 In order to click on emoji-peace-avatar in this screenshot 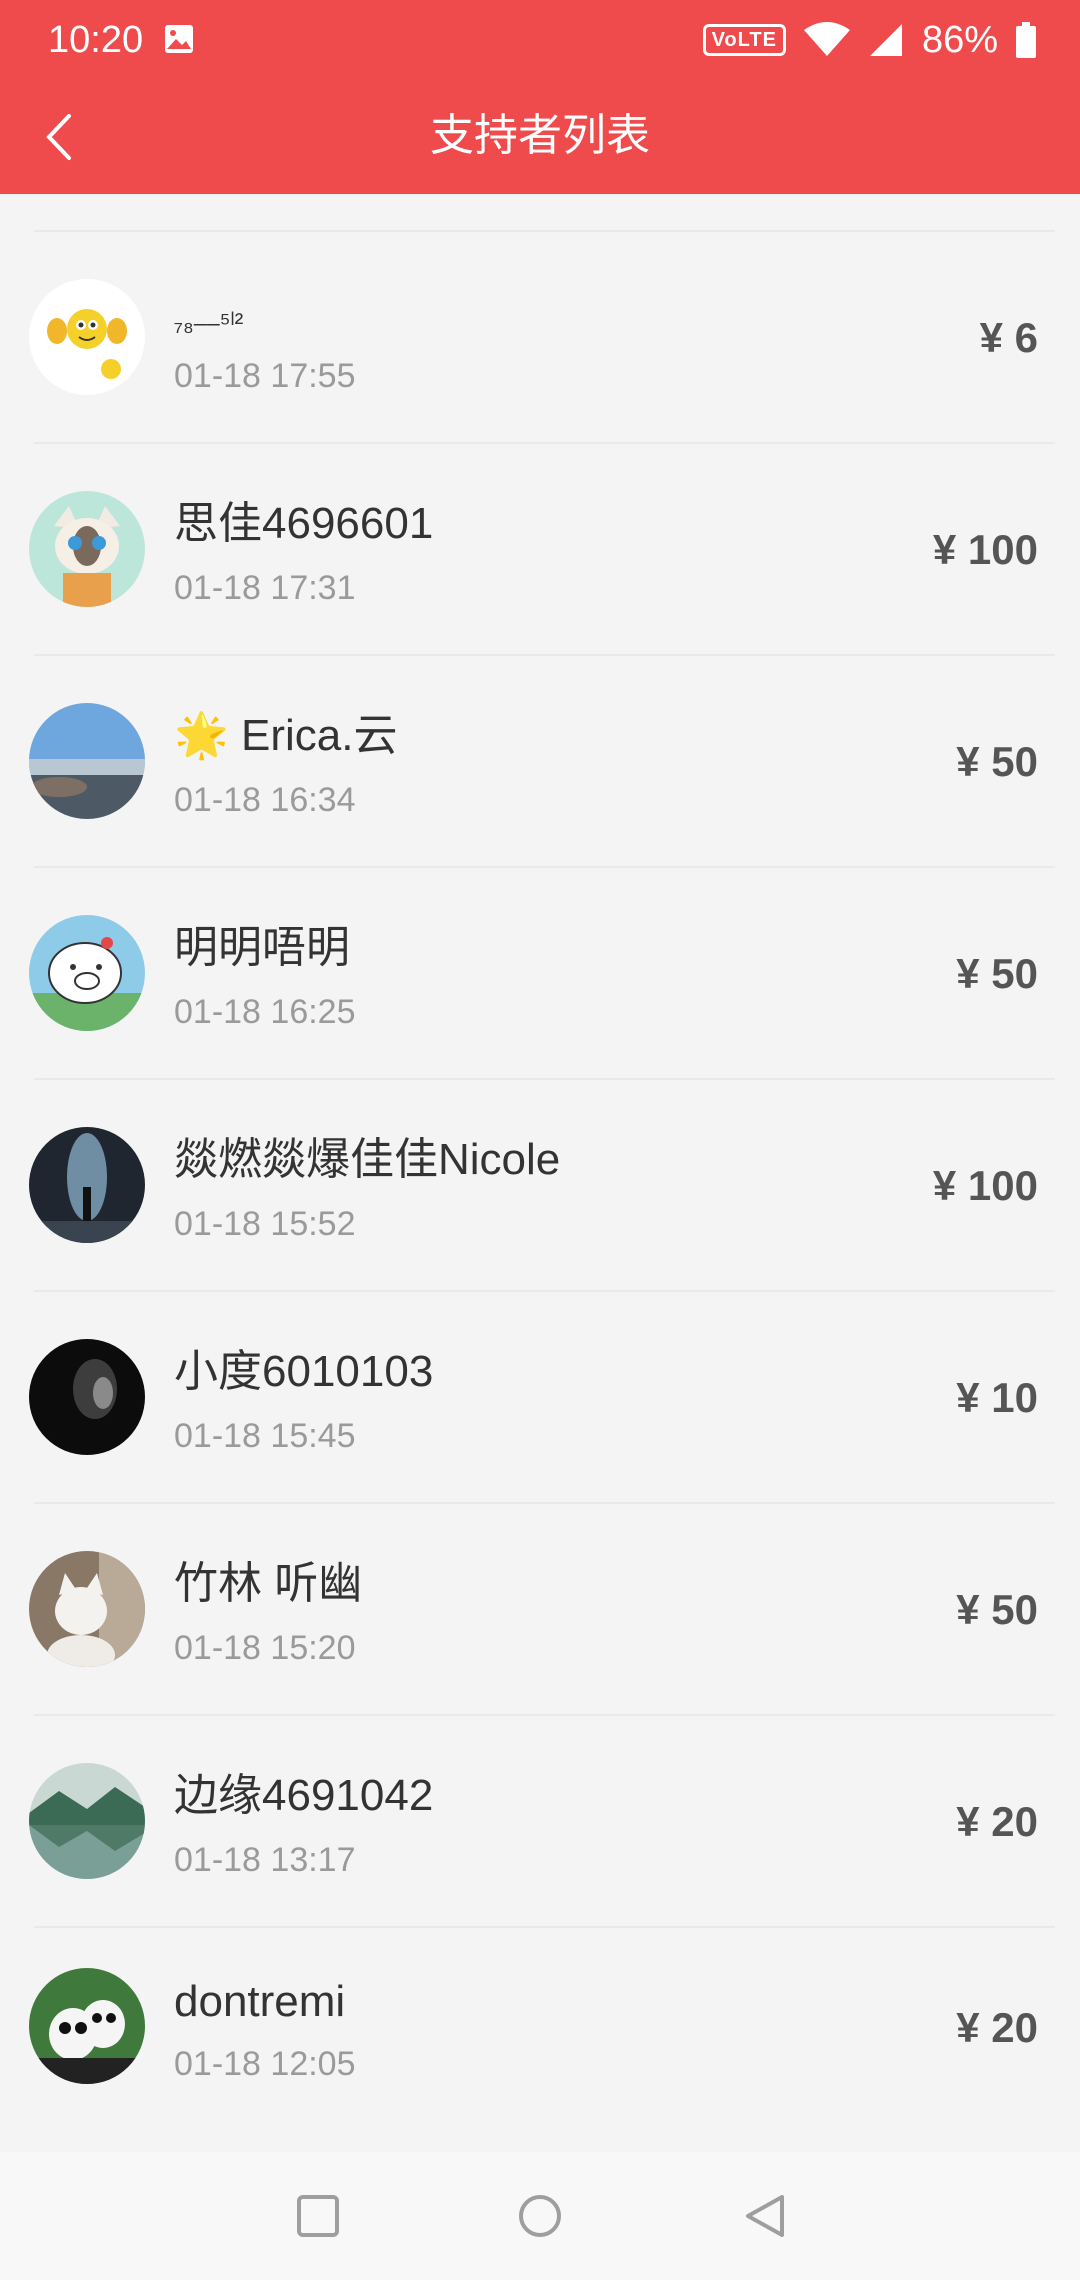, I will do `click(87, 337)`.